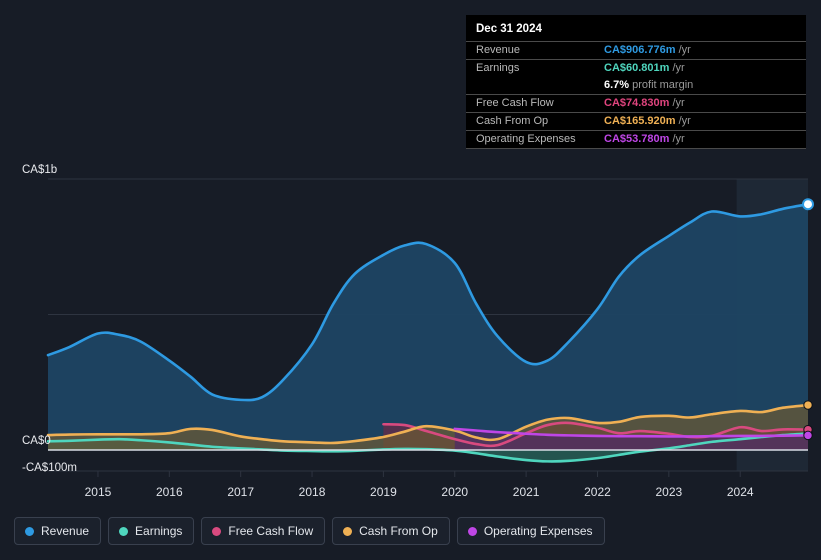 The image size is (821, 560). Describe the element at coordinates (617, 85) in the screenshot. I see `tooltip-margin-pct: 6.7%` at that location.